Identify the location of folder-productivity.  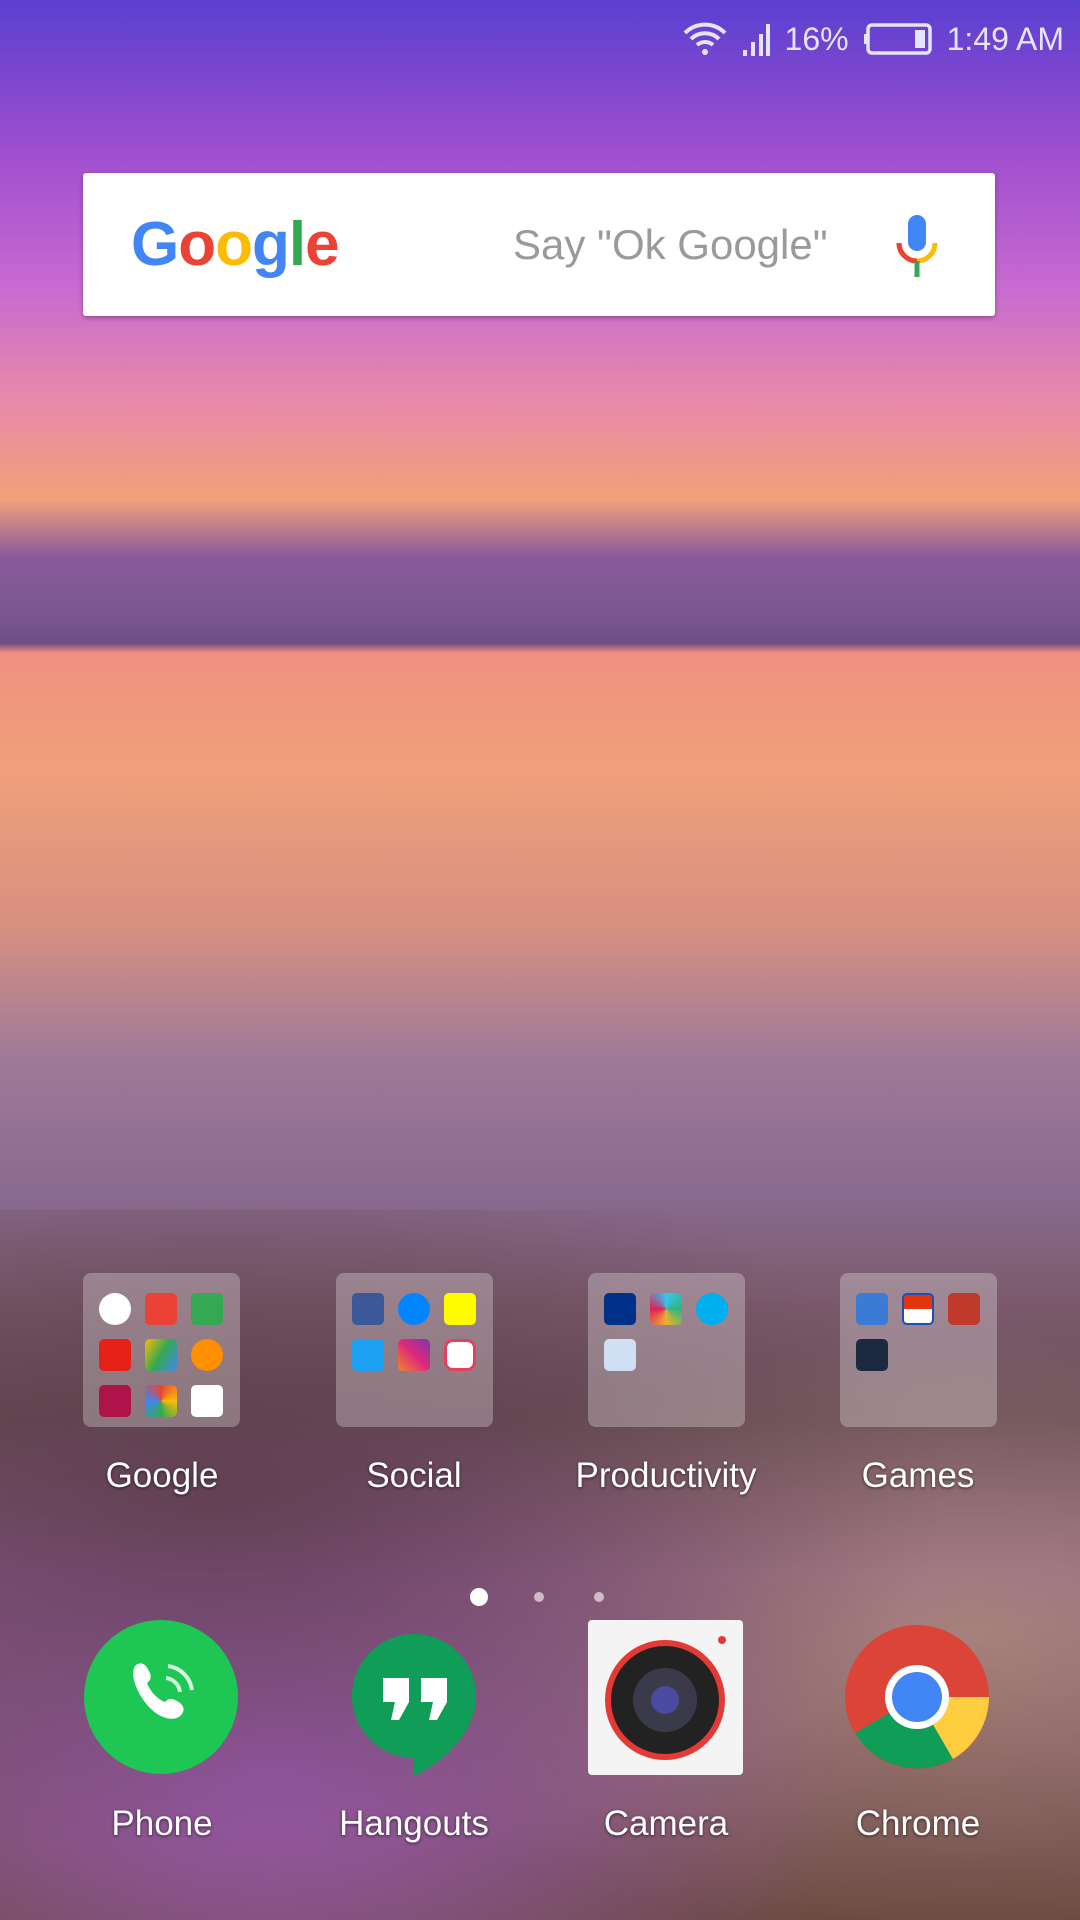
(666, 1350).